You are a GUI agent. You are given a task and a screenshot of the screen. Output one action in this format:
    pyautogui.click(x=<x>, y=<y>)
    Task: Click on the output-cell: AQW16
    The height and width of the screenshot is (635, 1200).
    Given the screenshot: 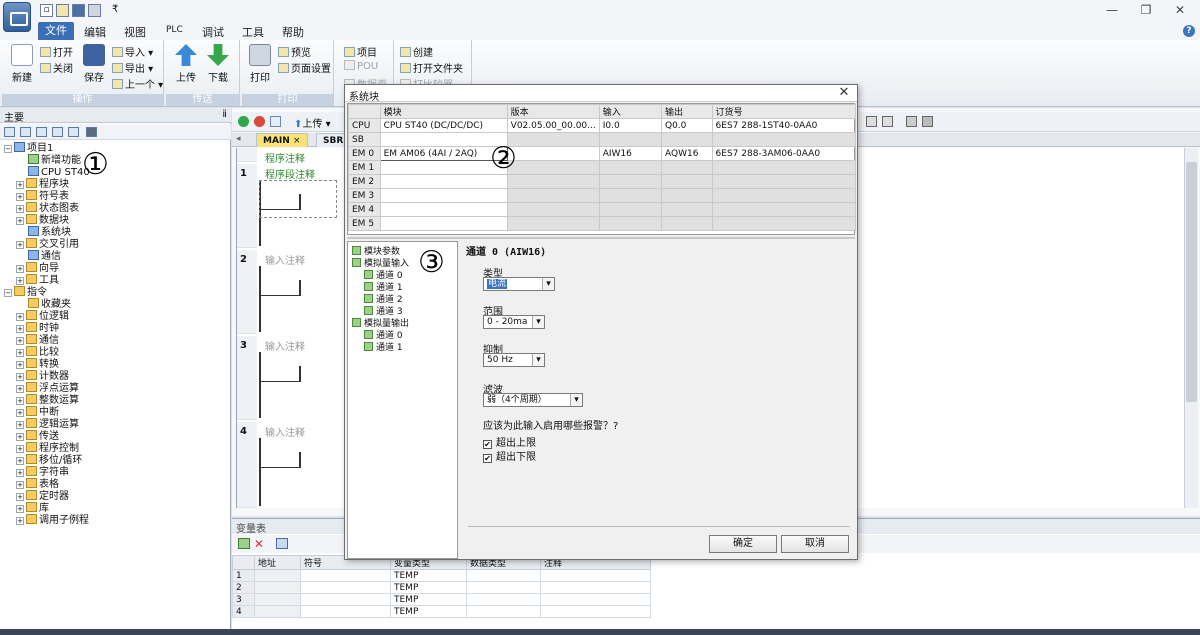 What is the action you would take?
    pyautogui.click(x=687, y=153)
    